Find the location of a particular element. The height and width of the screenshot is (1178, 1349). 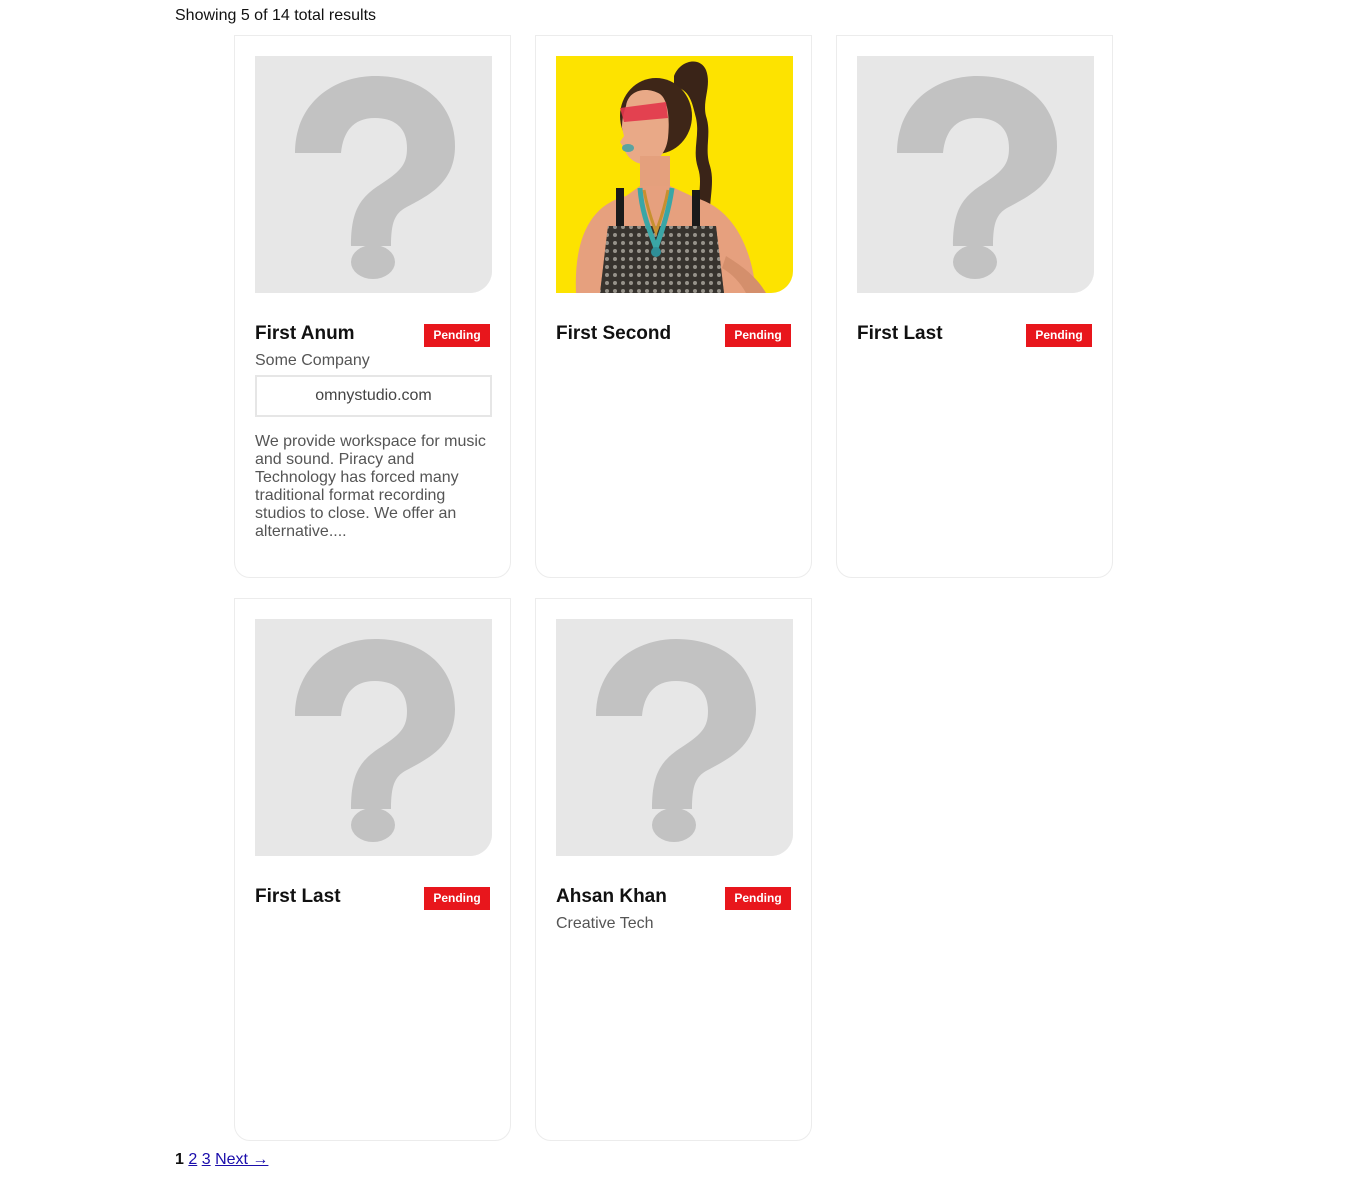

profile-photo is located at coordinates (674, 174).